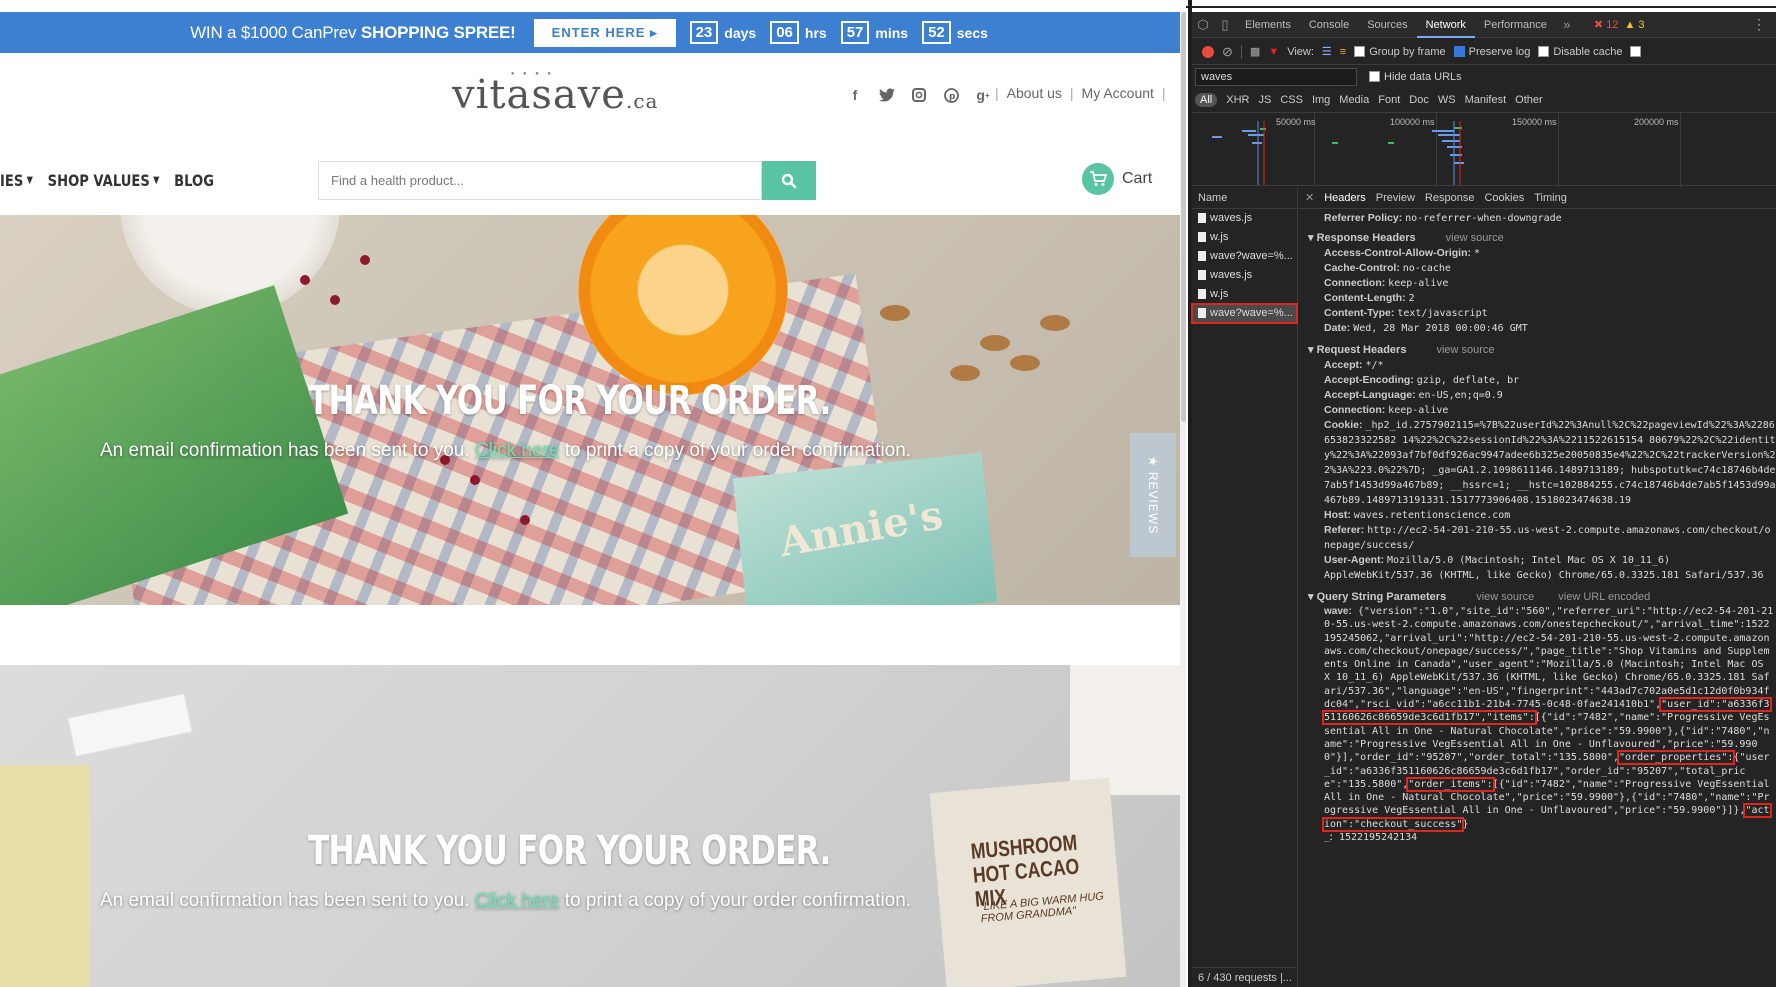  Describe the element at coordinates (1321, 100) in the screenshot. I see `type-filter-img: Img` at that location.